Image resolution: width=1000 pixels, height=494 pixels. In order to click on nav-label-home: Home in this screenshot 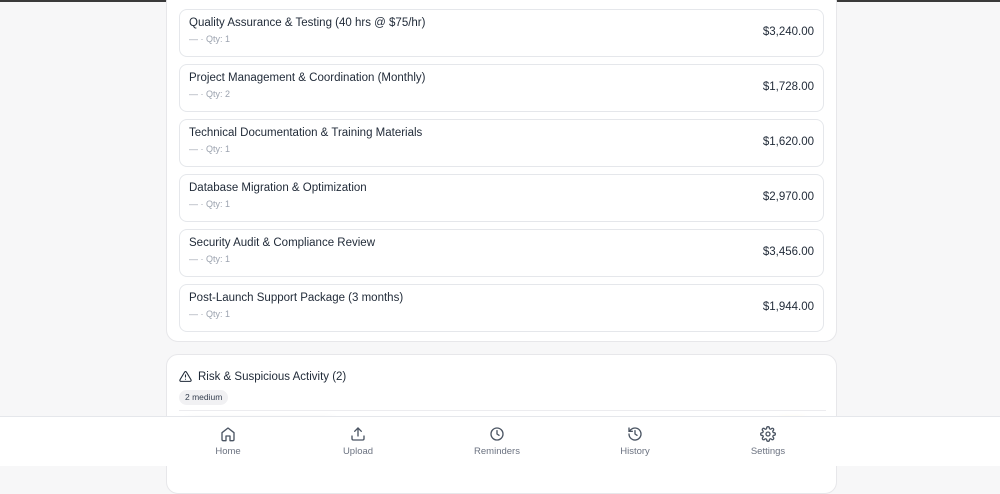, I will do `click(228, 451)`.